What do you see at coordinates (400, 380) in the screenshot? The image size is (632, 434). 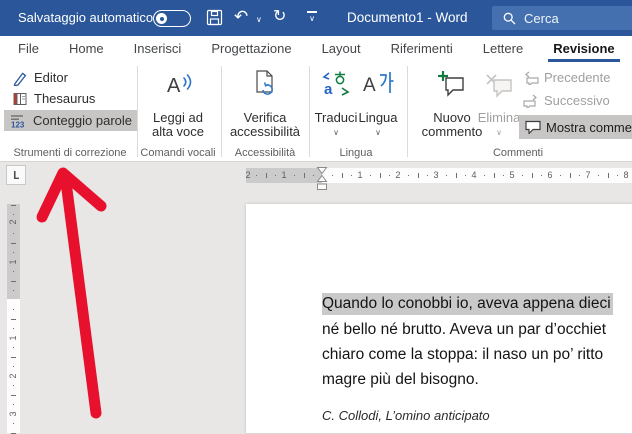 I see `paragraph-line: magre più del bisogno.` at bounding box center [400, 380].